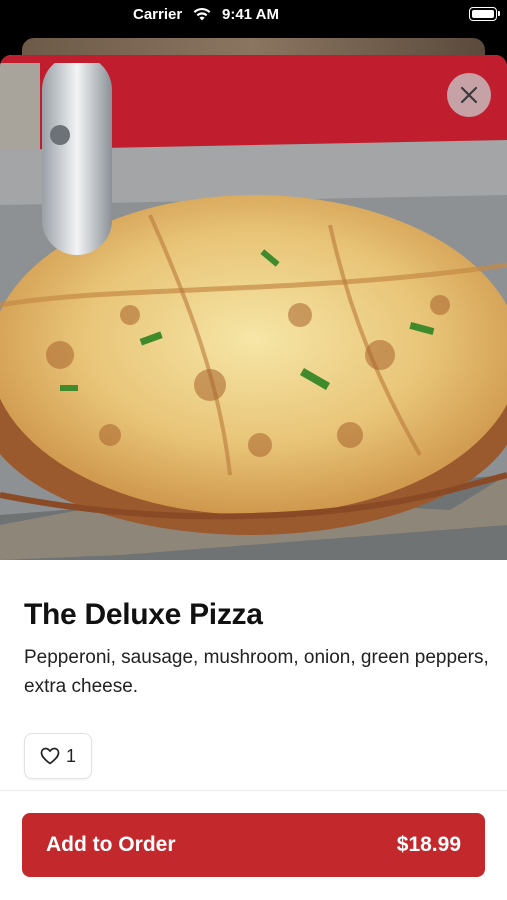  Describe the element at coordinates (428, 844) in the screenshot. I see `price-label: $18.99` at that location.